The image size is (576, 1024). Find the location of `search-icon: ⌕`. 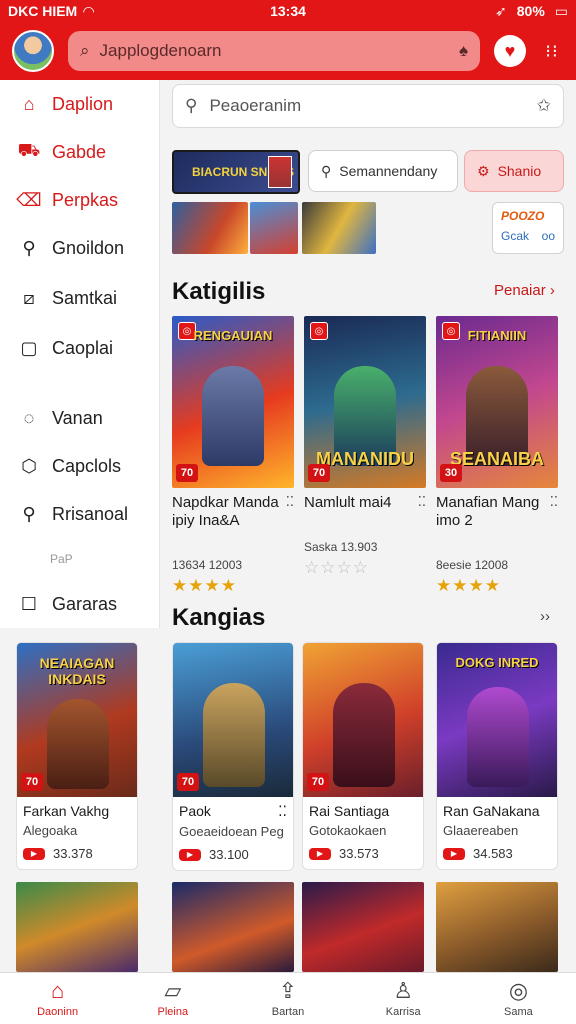

search-icon: ⌕ is located at coordinates (85, 50).